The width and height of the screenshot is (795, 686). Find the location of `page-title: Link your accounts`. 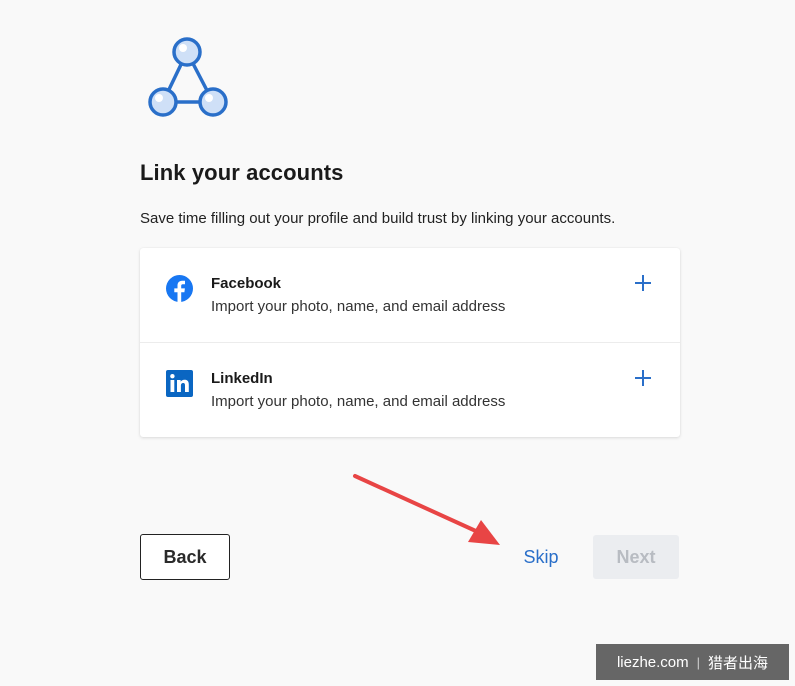

page-title: Link your accounts is located at coordinates (242, 172).